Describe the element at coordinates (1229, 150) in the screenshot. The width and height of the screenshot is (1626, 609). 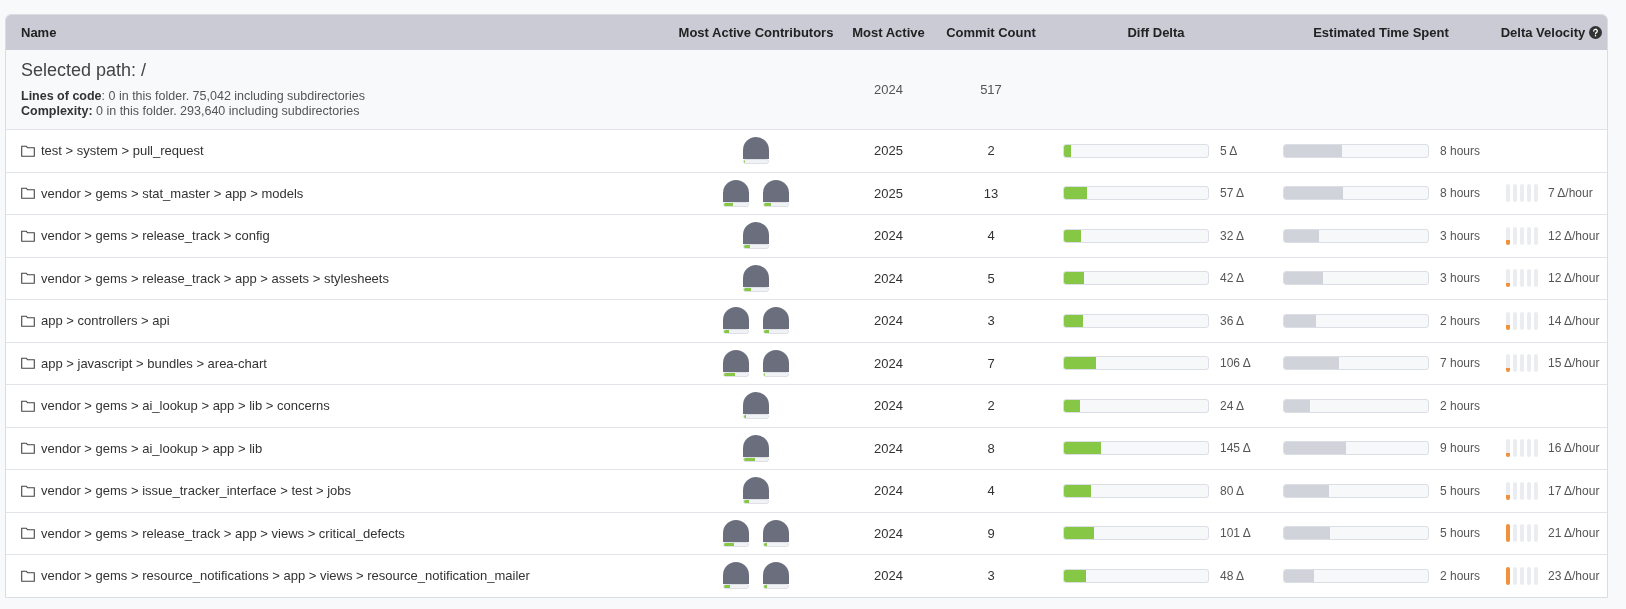
I see `diff-delta-bar-value: 5 Δ` at that location.